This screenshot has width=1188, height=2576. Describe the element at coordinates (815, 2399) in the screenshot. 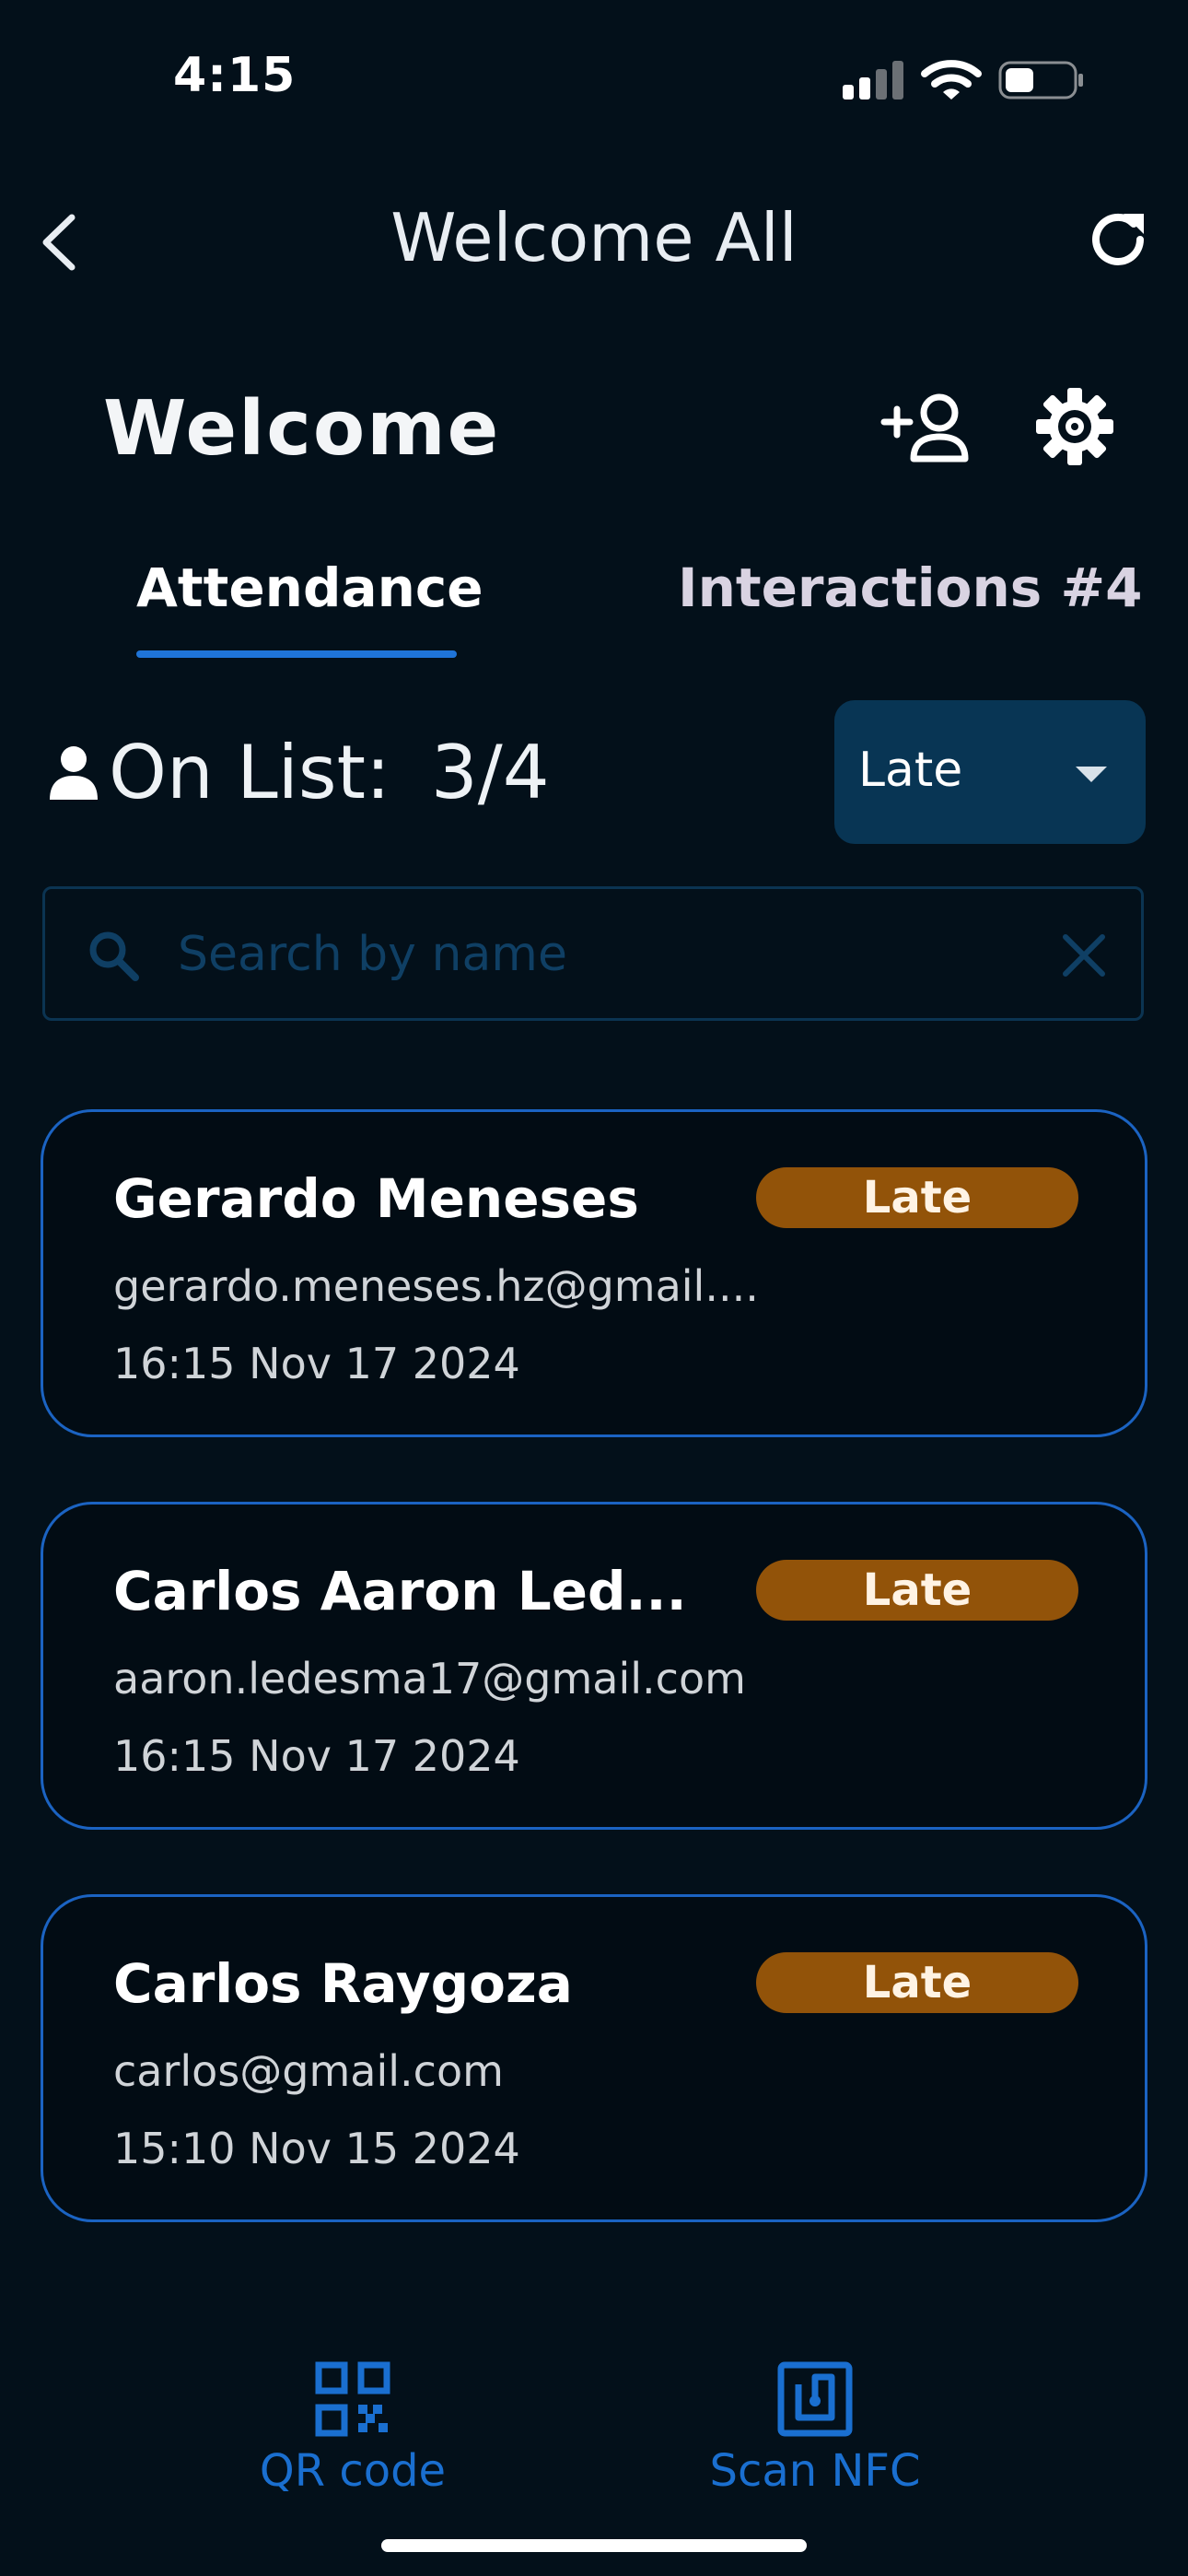

I see `nfc-icon` at that location.